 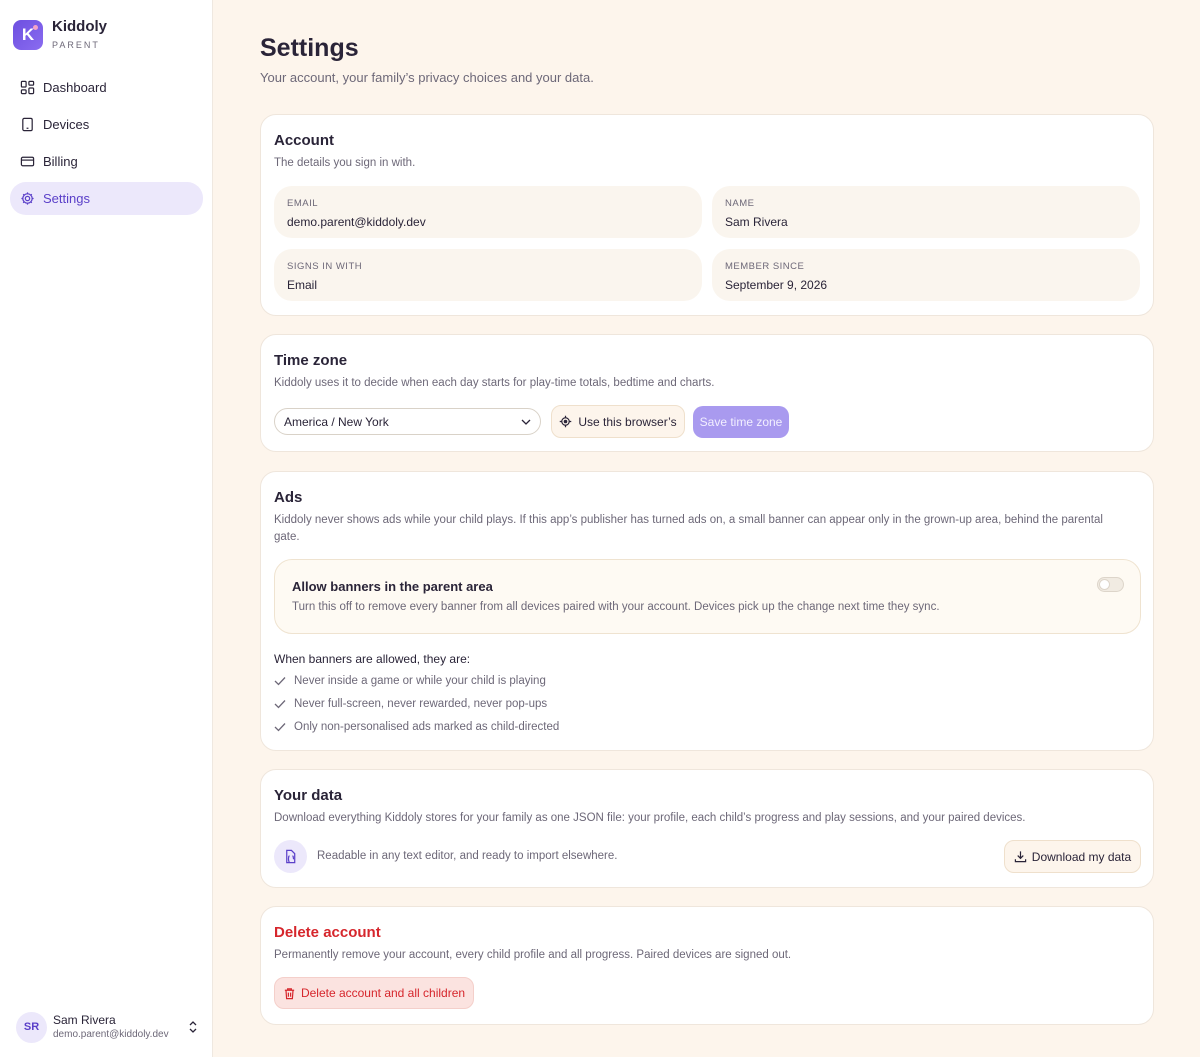 I want to click on use-browser-timezone-button: Use this browser’s, so click(x=618, y=421).